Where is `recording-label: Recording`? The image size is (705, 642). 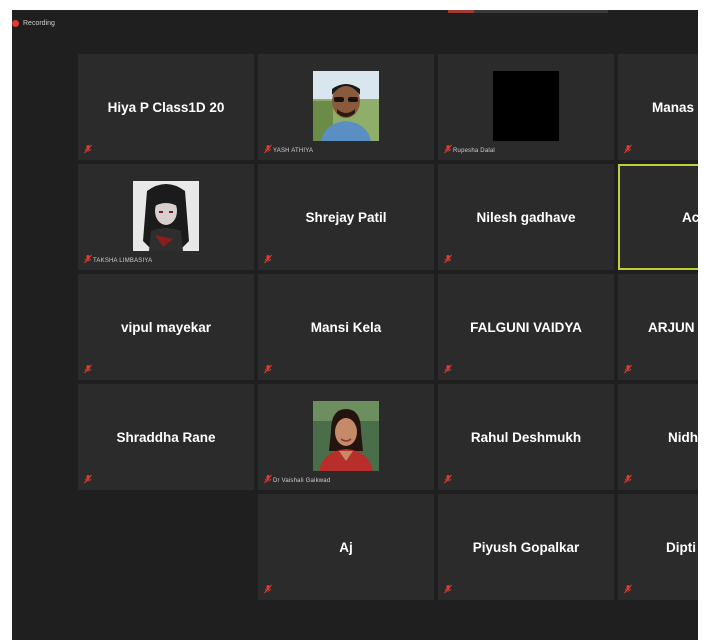 recording-label: Recording is located at coordinates (39, 23).